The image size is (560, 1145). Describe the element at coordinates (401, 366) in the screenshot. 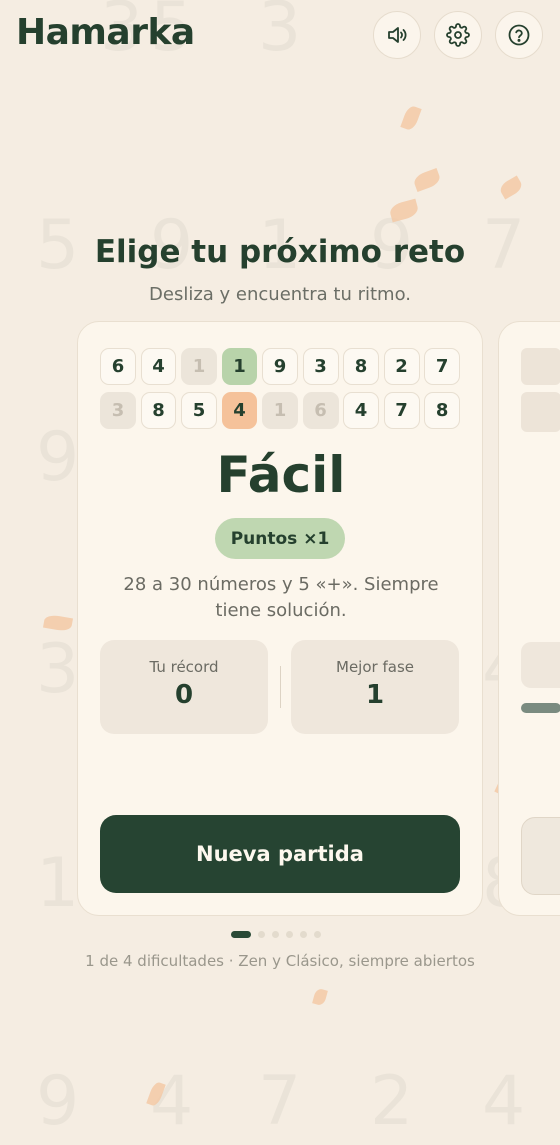

I see `number-tile: 2` at that location.